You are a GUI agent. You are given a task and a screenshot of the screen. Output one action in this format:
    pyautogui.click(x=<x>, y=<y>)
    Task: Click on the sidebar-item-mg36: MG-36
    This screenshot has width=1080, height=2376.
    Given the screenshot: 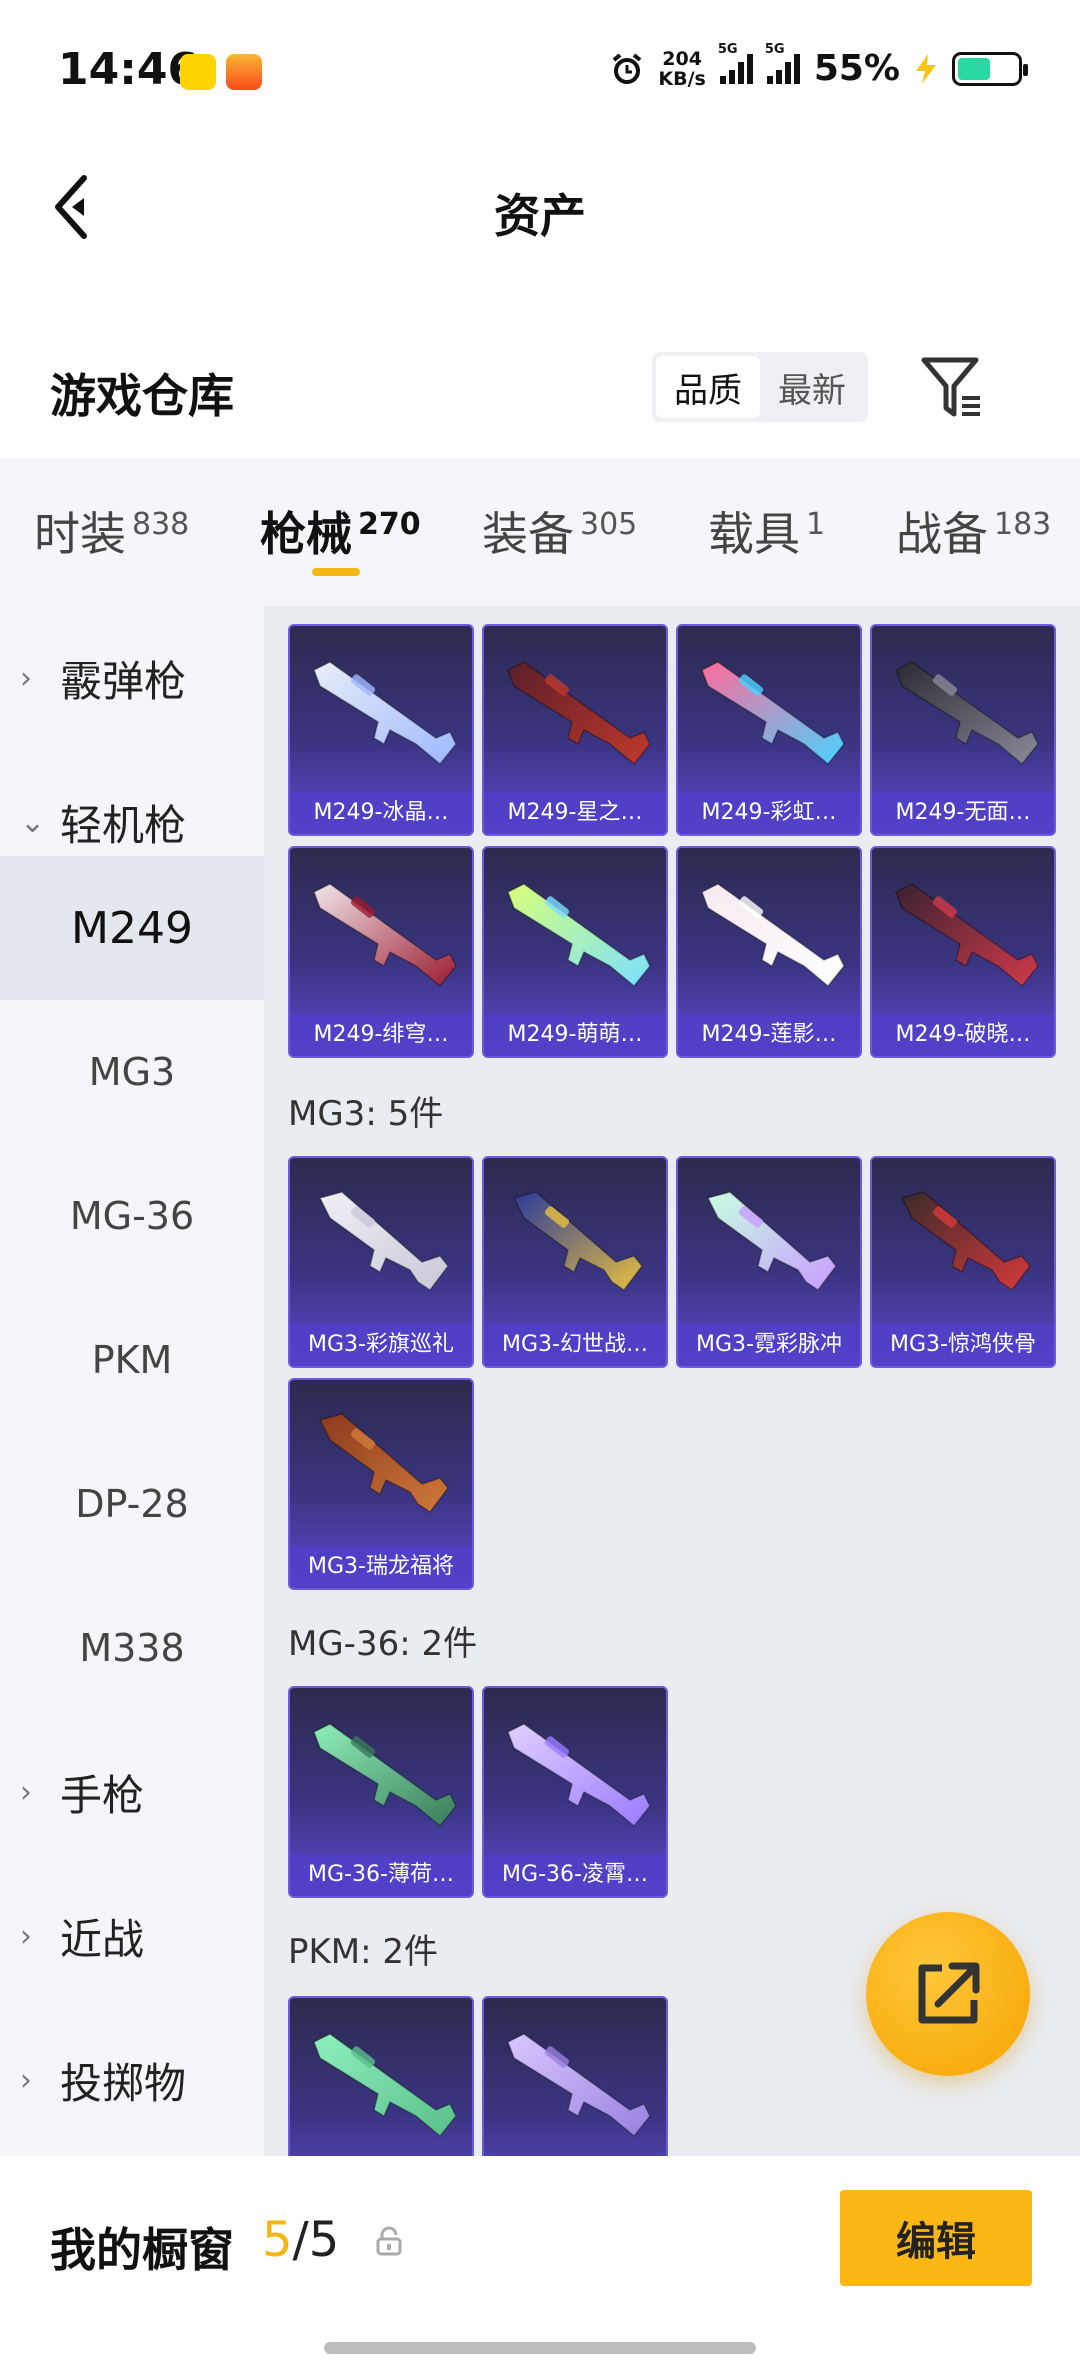 What is the action you would take?
    pyautogui.click(x=132, y=1216)
    